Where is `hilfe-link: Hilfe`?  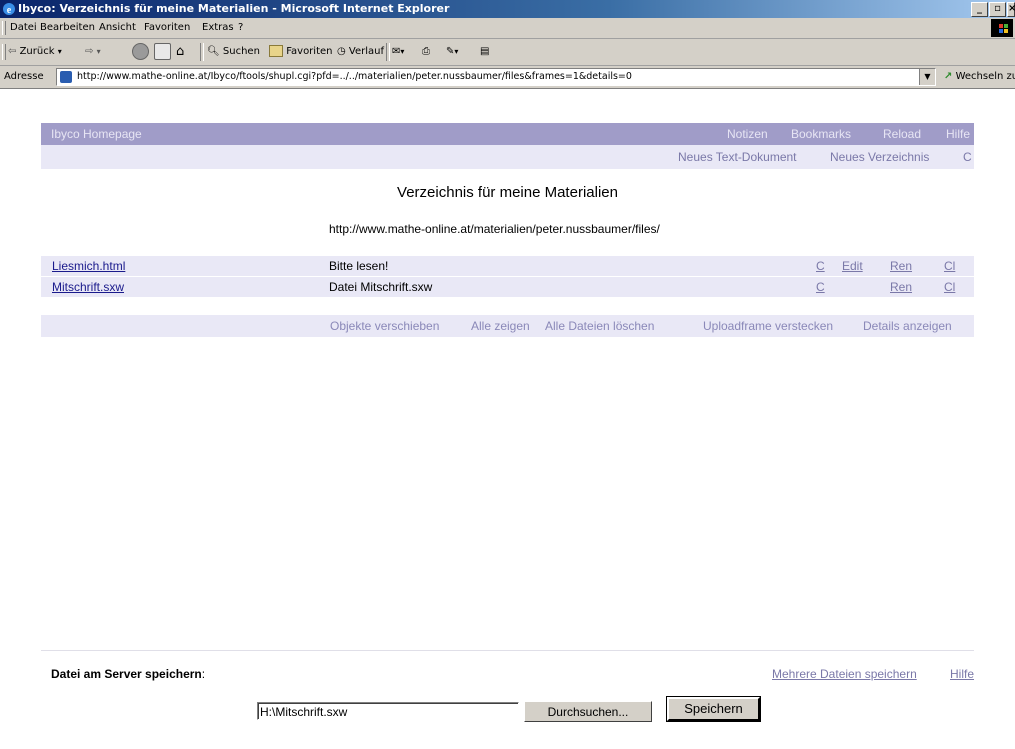 hilfe-link: Hilfe is located at coordinates (958, 134).